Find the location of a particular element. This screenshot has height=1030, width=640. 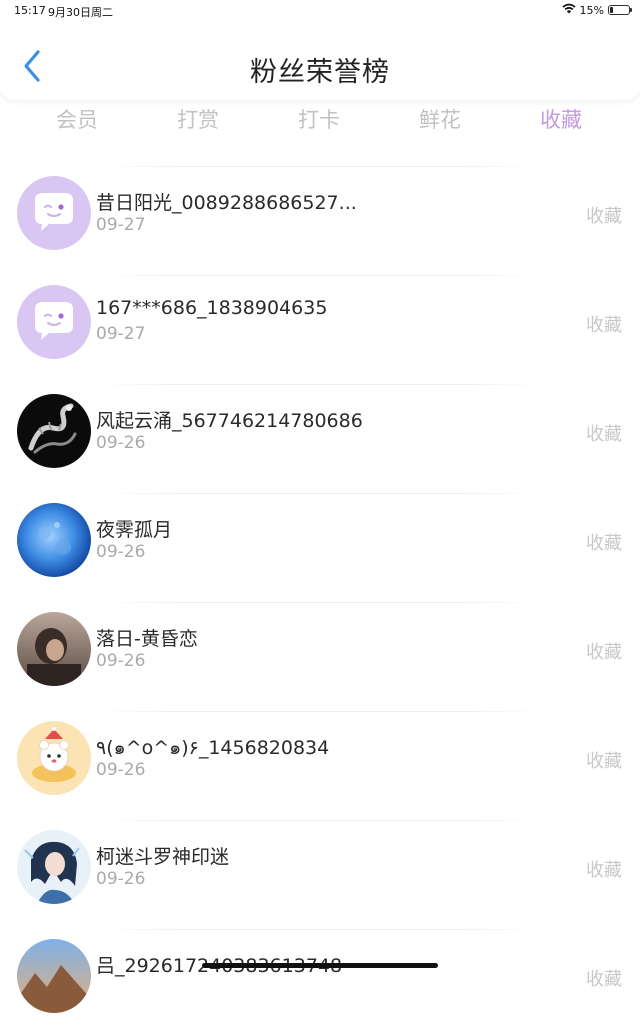

list-item: 落日-黄昏恋 09-26 收藏 is located at coordinates (320, 648).